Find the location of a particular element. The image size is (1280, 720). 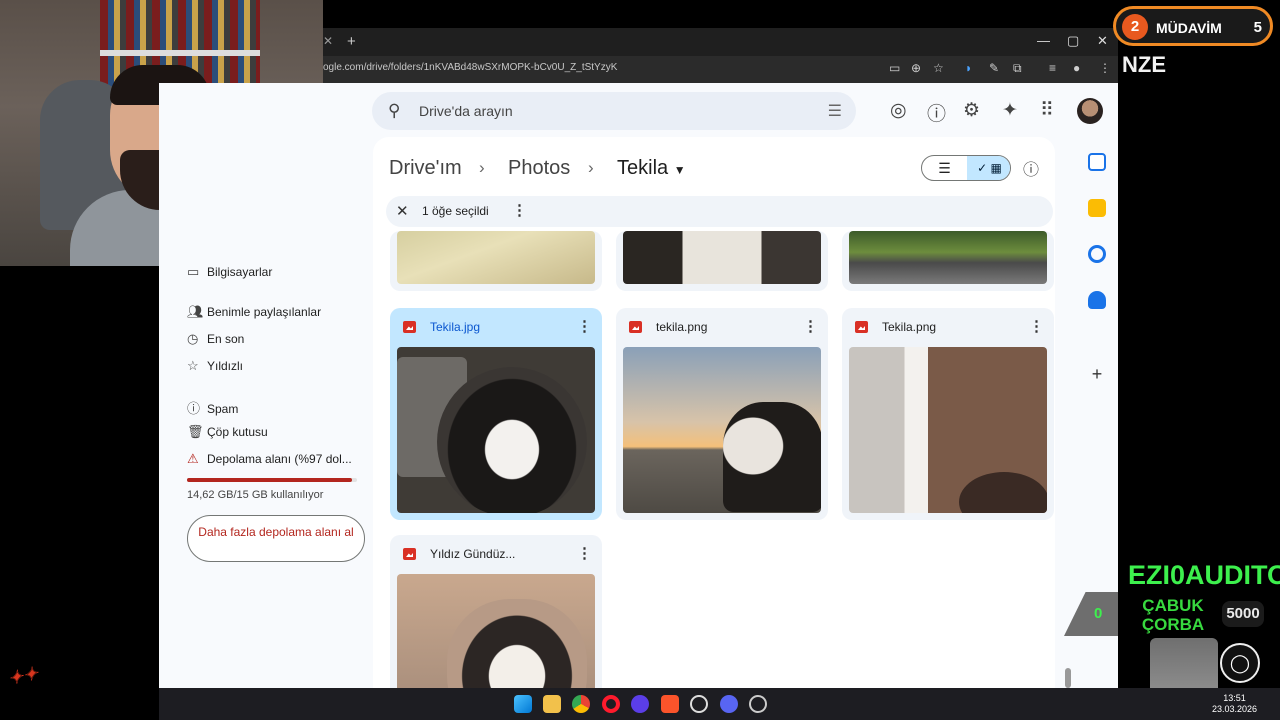

file-card: tekila.png ⋮ is located at coordinates (722, 414).